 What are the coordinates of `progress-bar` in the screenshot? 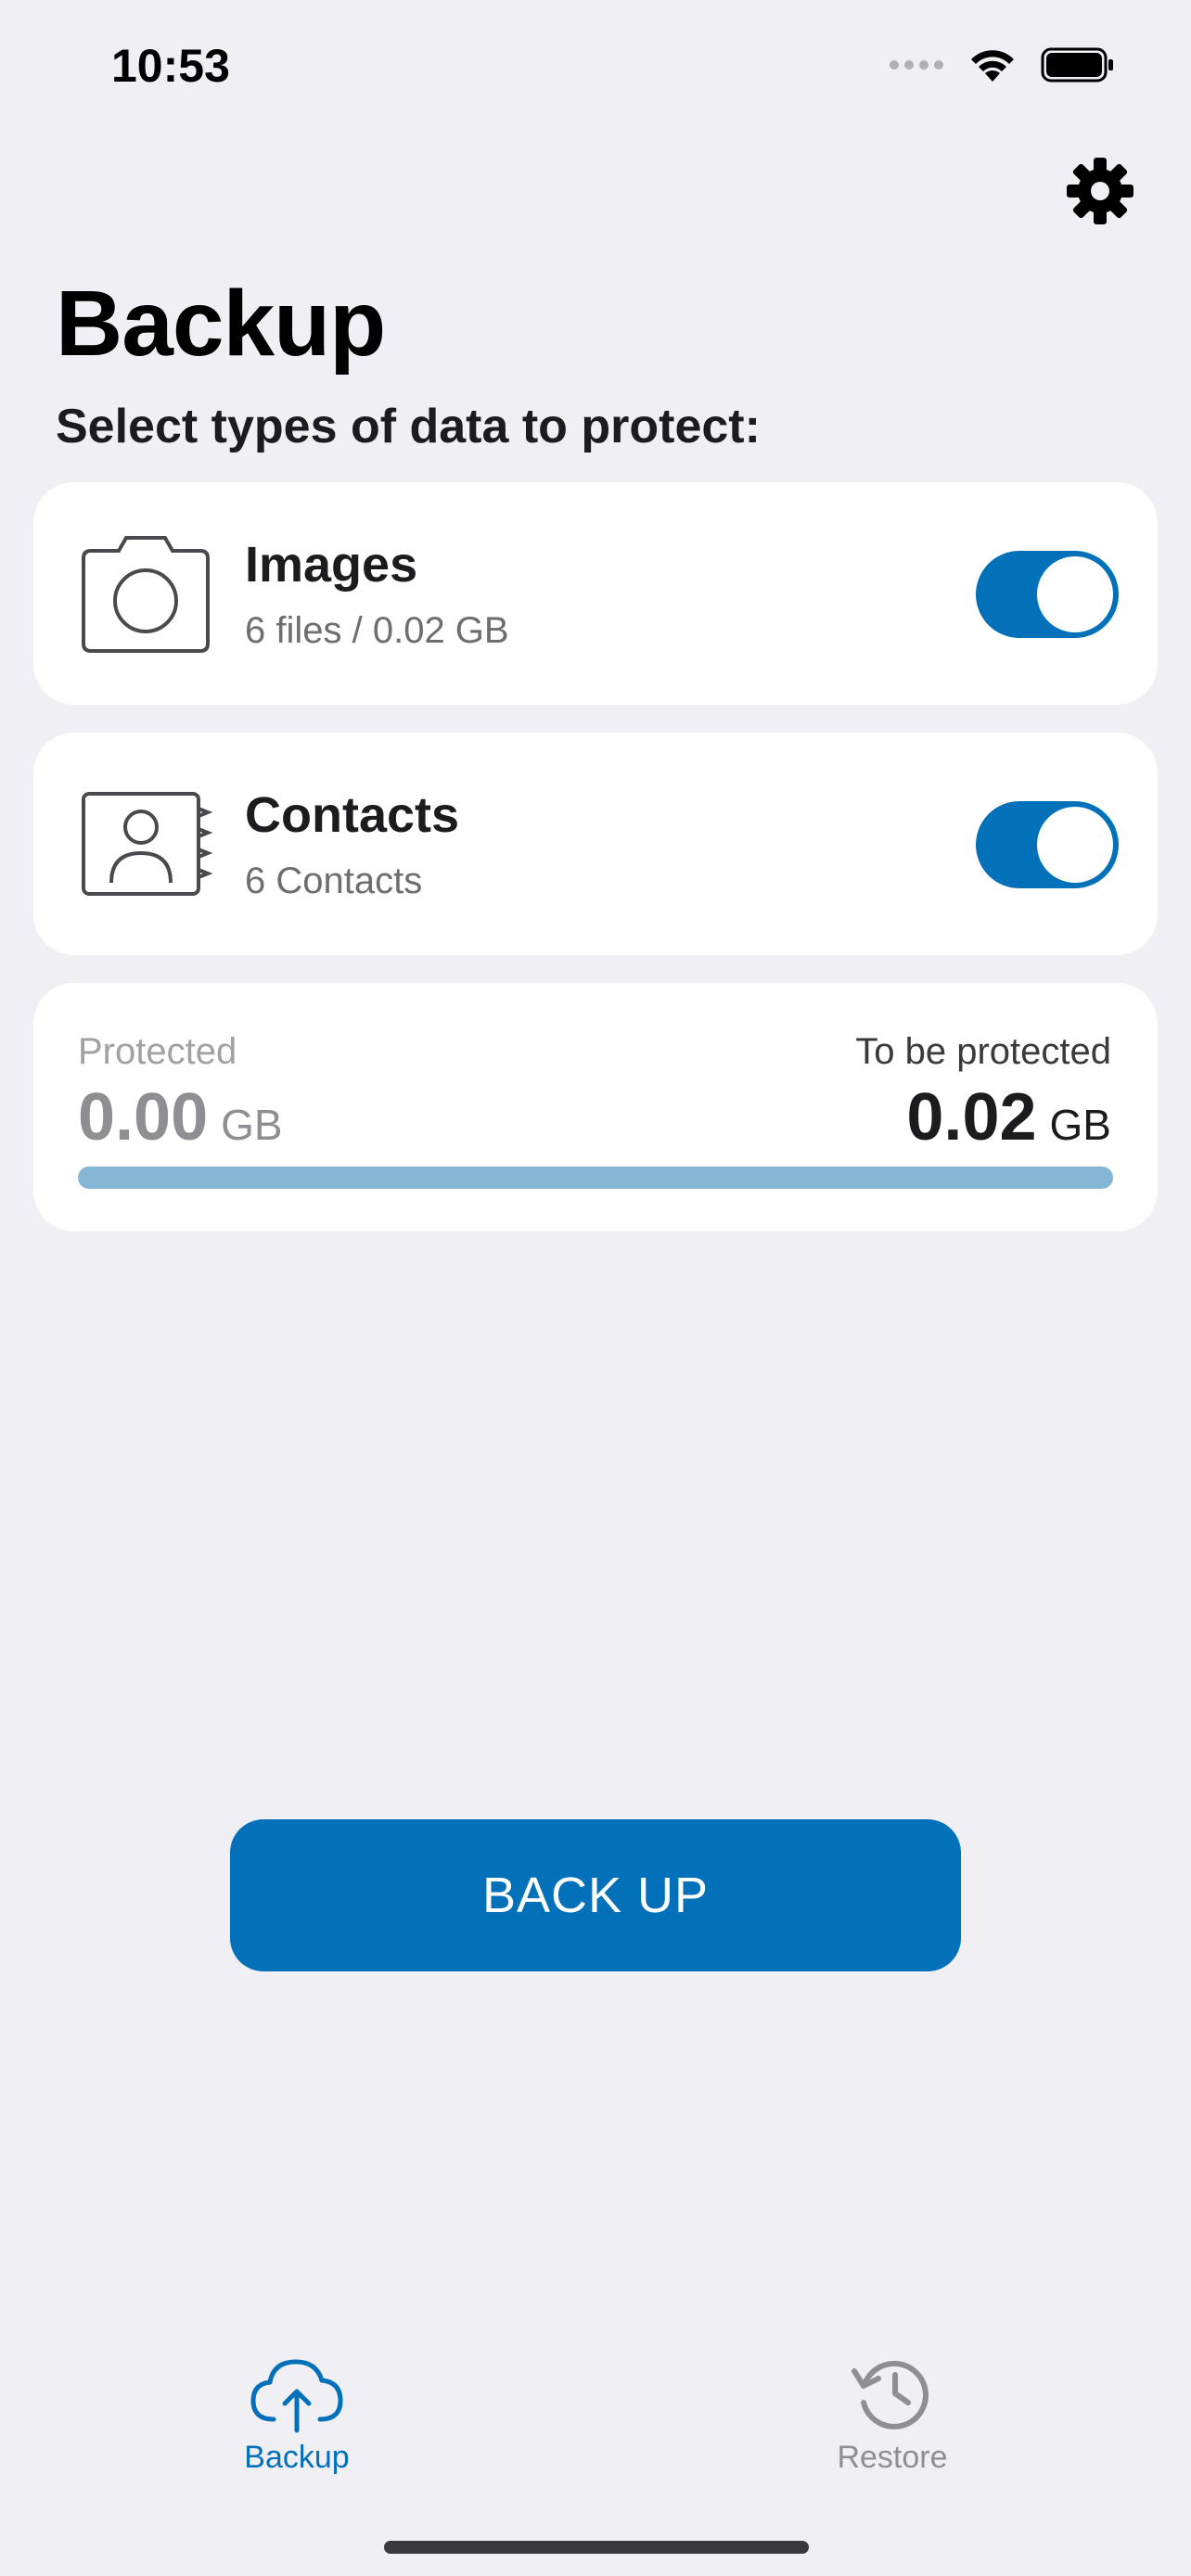 It's located at (595, 1178).